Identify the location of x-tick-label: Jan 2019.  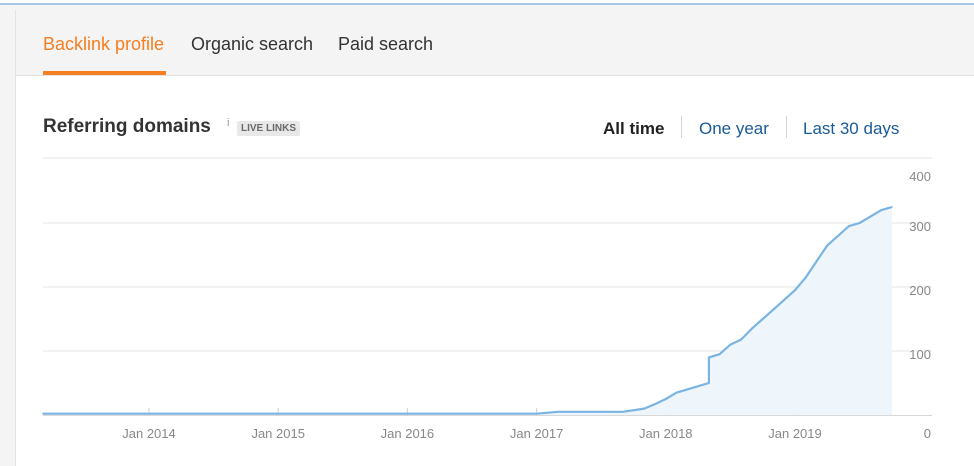
(795, 433).